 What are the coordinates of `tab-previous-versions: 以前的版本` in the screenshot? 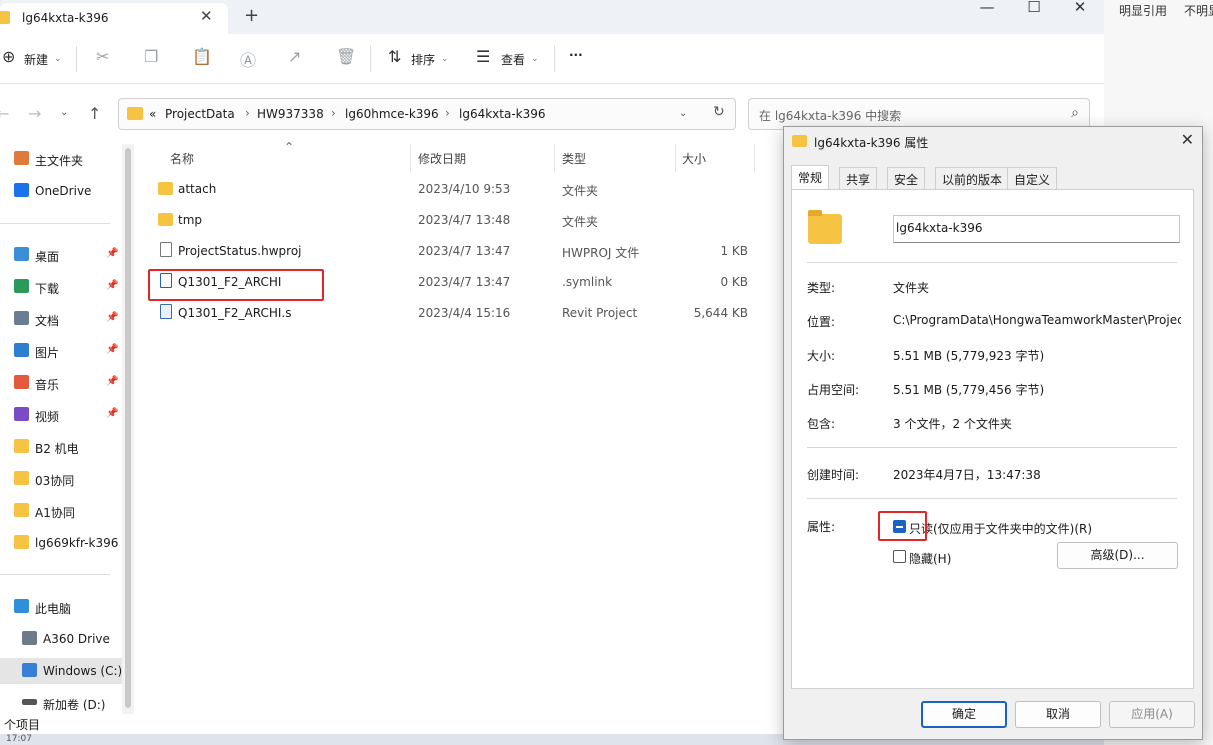 It's located at (972, 178).